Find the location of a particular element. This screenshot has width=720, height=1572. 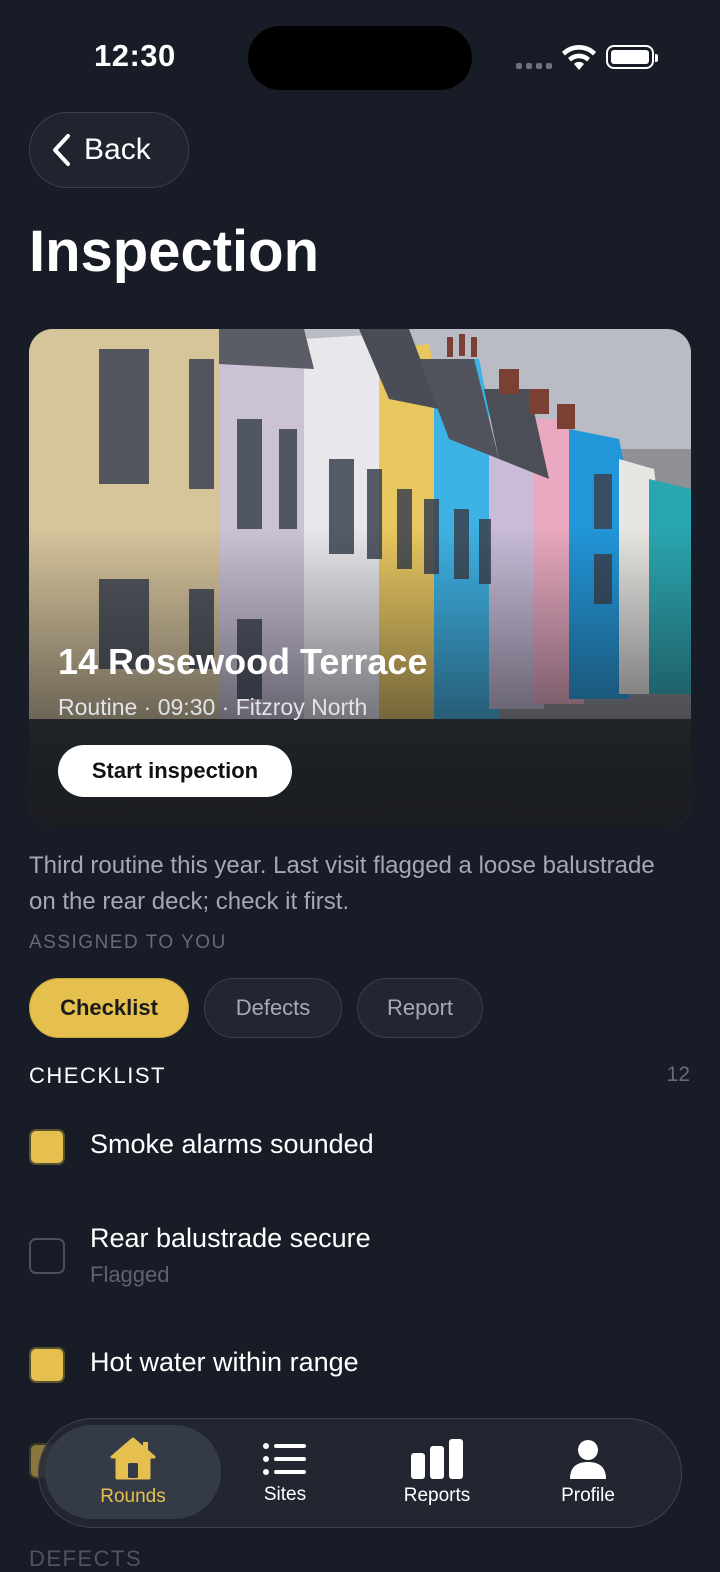

back-button: Back is located at coordinates (109, 150).